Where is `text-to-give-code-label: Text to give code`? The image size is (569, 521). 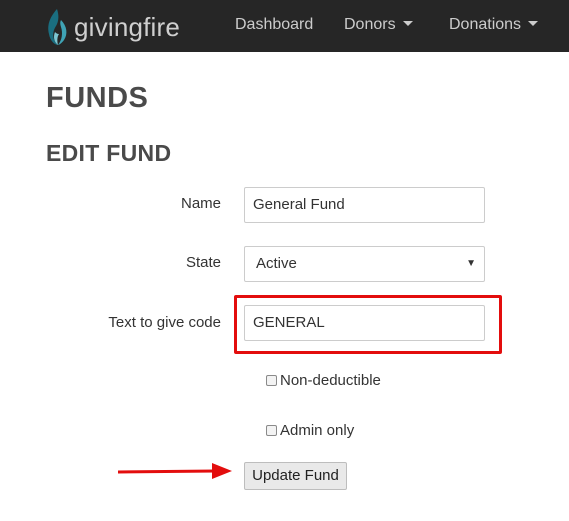
text-to-give-code-label: Text to give code is located at coordinates (164, 322).